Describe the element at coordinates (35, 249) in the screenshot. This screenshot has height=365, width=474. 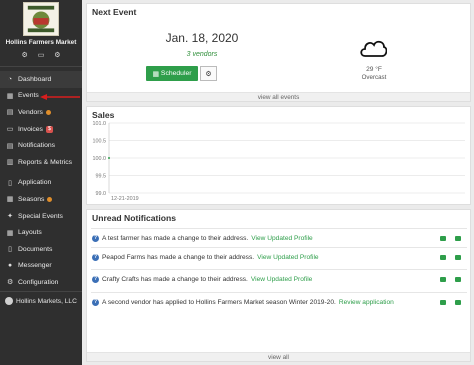
I see `sidebar-item-label: Documents` at that location.